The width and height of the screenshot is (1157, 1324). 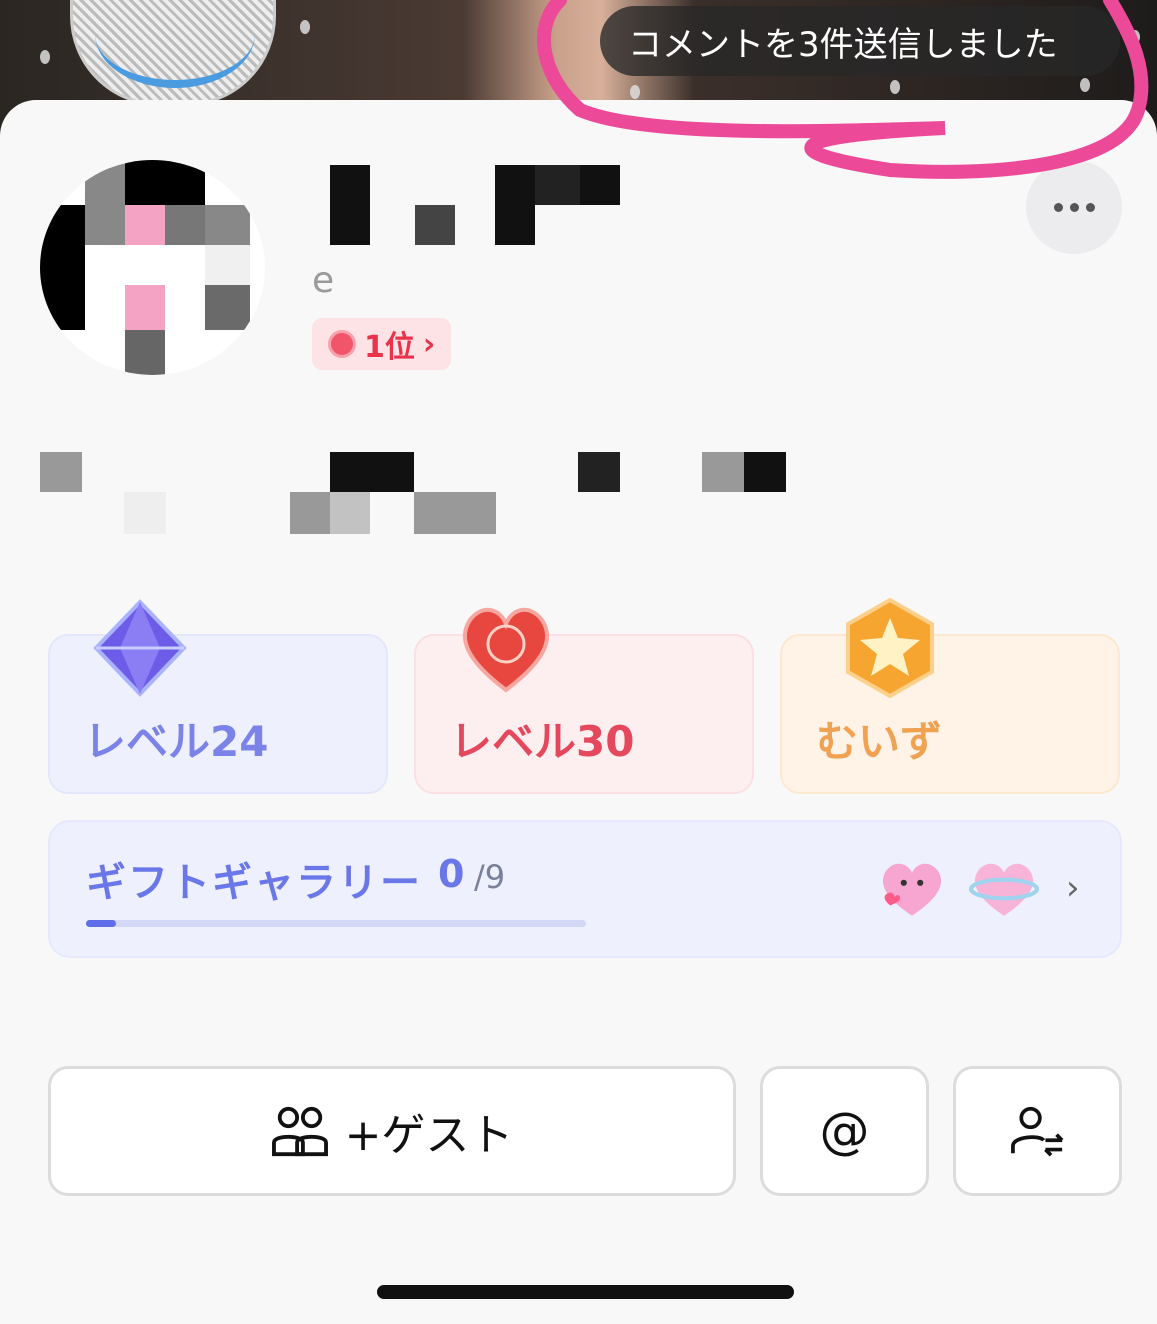 What do you see at coordinates (218, 696) in the screenshot?
I see `level-card-diamond: レベル24` at bounding box center [218, 696].